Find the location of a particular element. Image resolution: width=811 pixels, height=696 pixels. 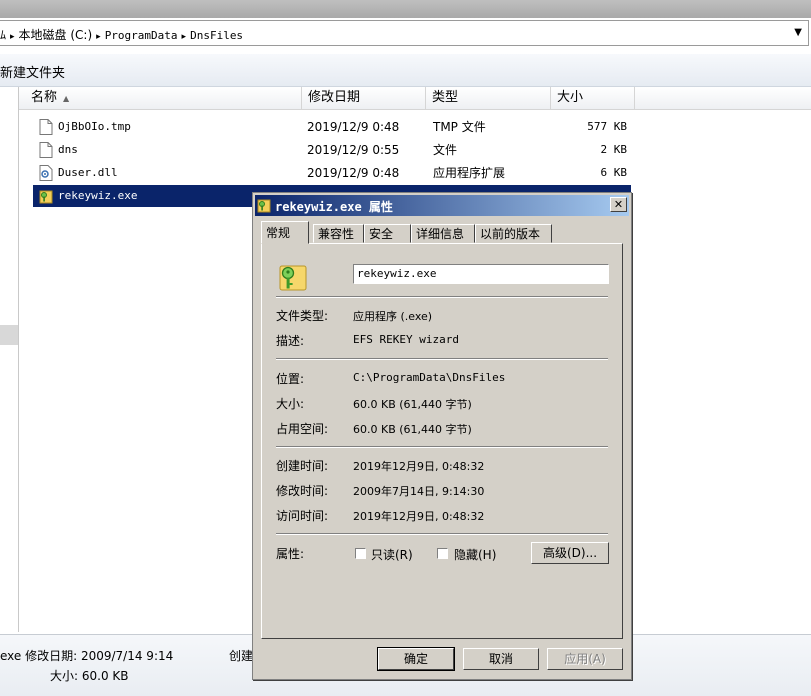

sort-up-icon: ▲ is located at coordinates (66, 98).